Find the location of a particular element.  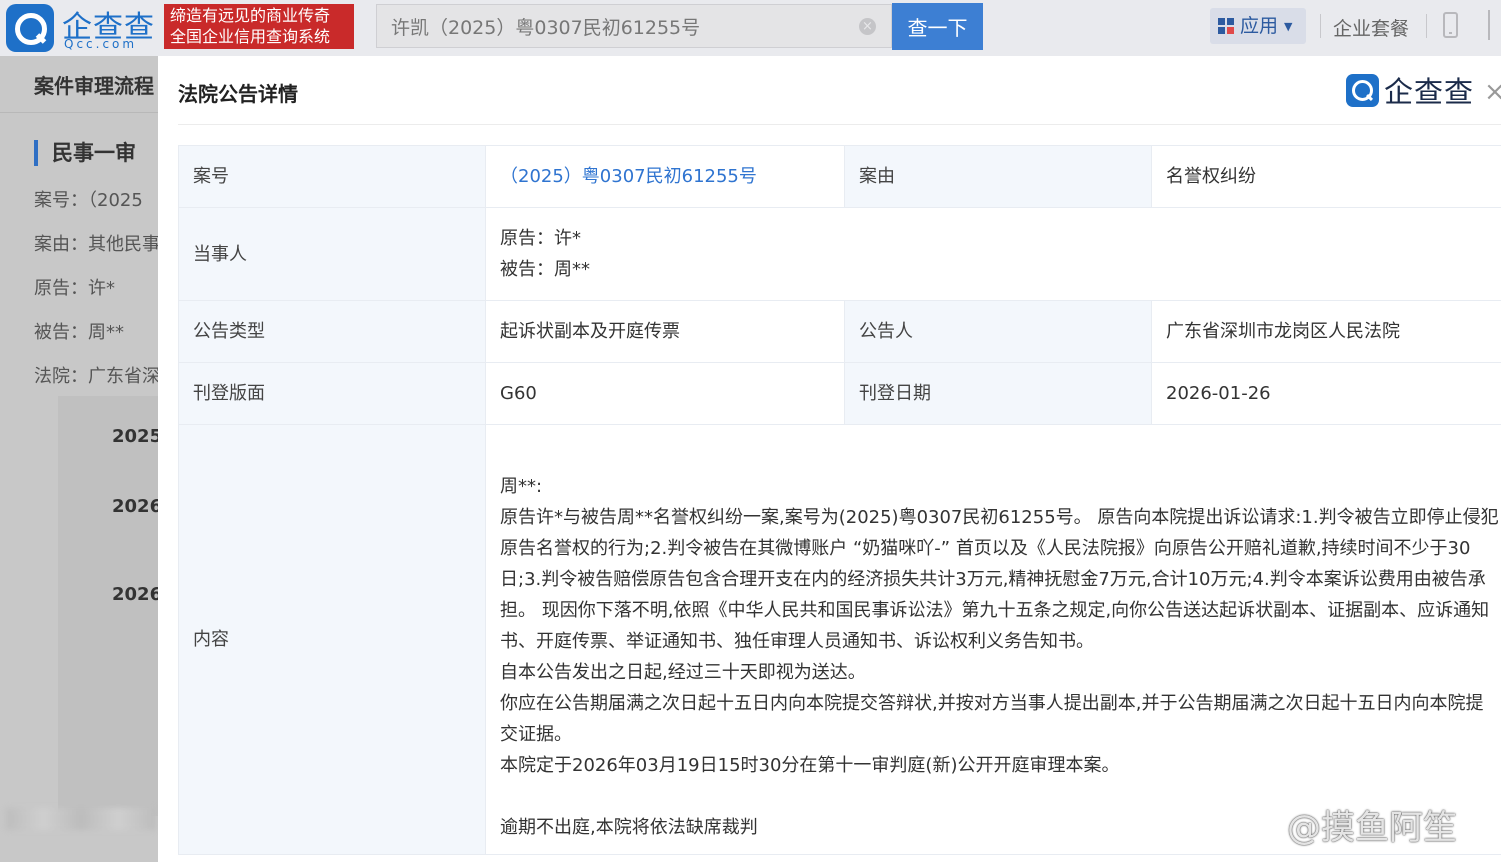

notice-type-value: 起诉状副本及开庭传票 is located at coordinates (665, 331).